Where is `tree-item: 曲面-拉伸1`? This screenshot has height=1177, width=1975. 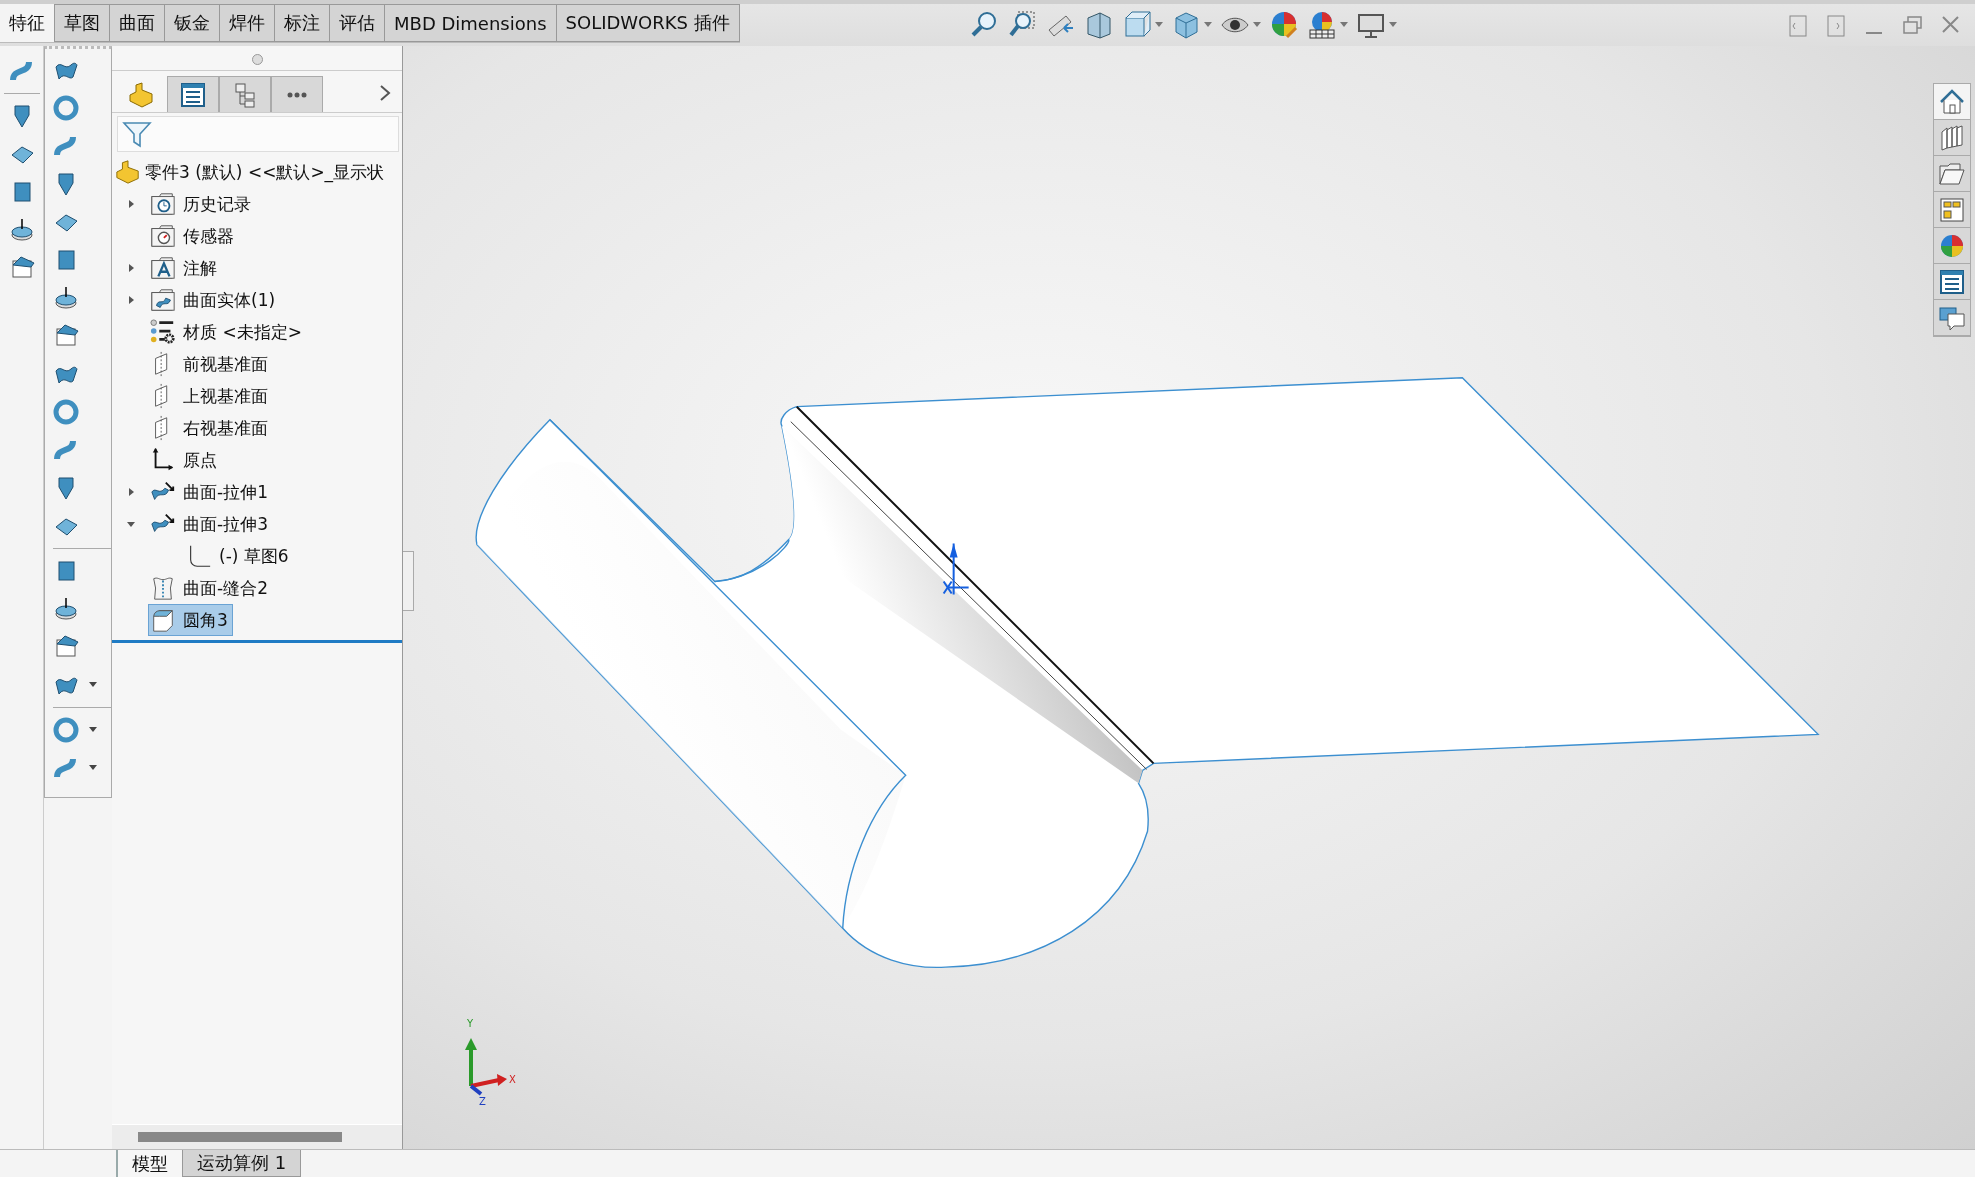 tree-item: 曲面-拉伸1 is located at coordinates (210, 492).